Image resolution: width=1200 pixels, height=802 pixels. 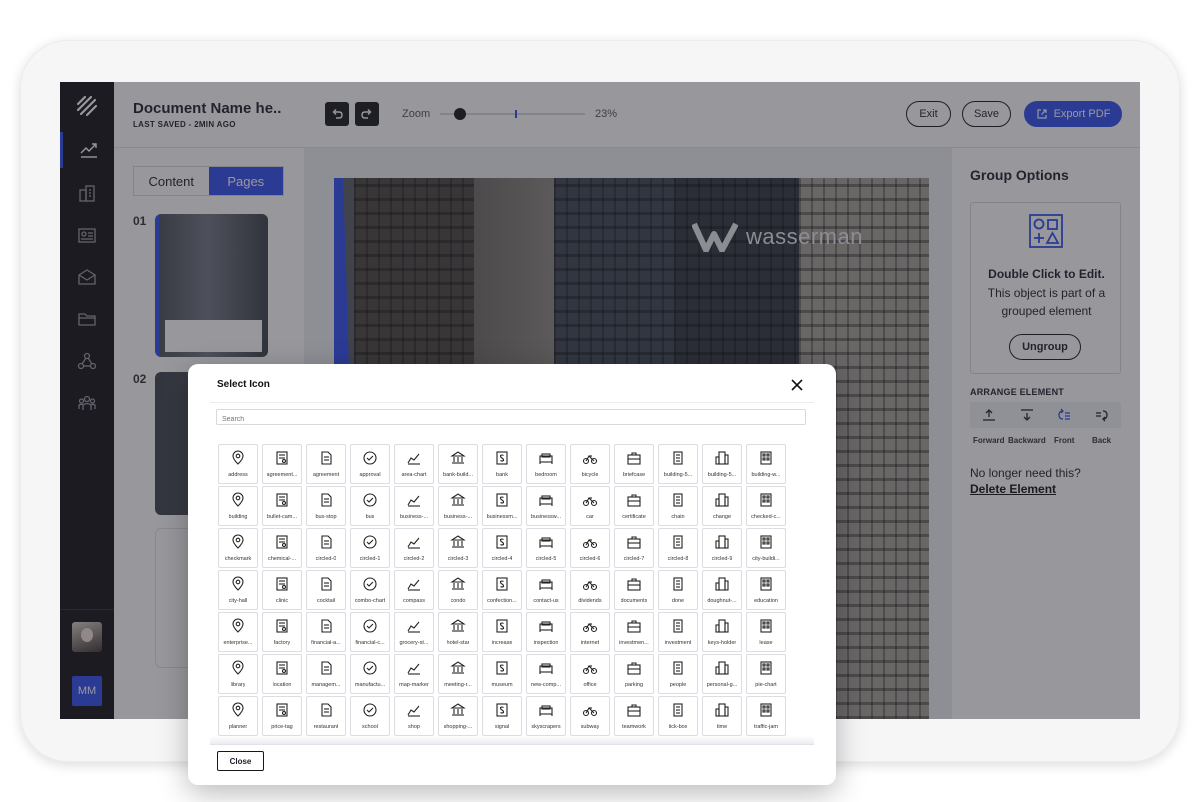 I want to click on icon-option: museum, so click(x=502, y=674).